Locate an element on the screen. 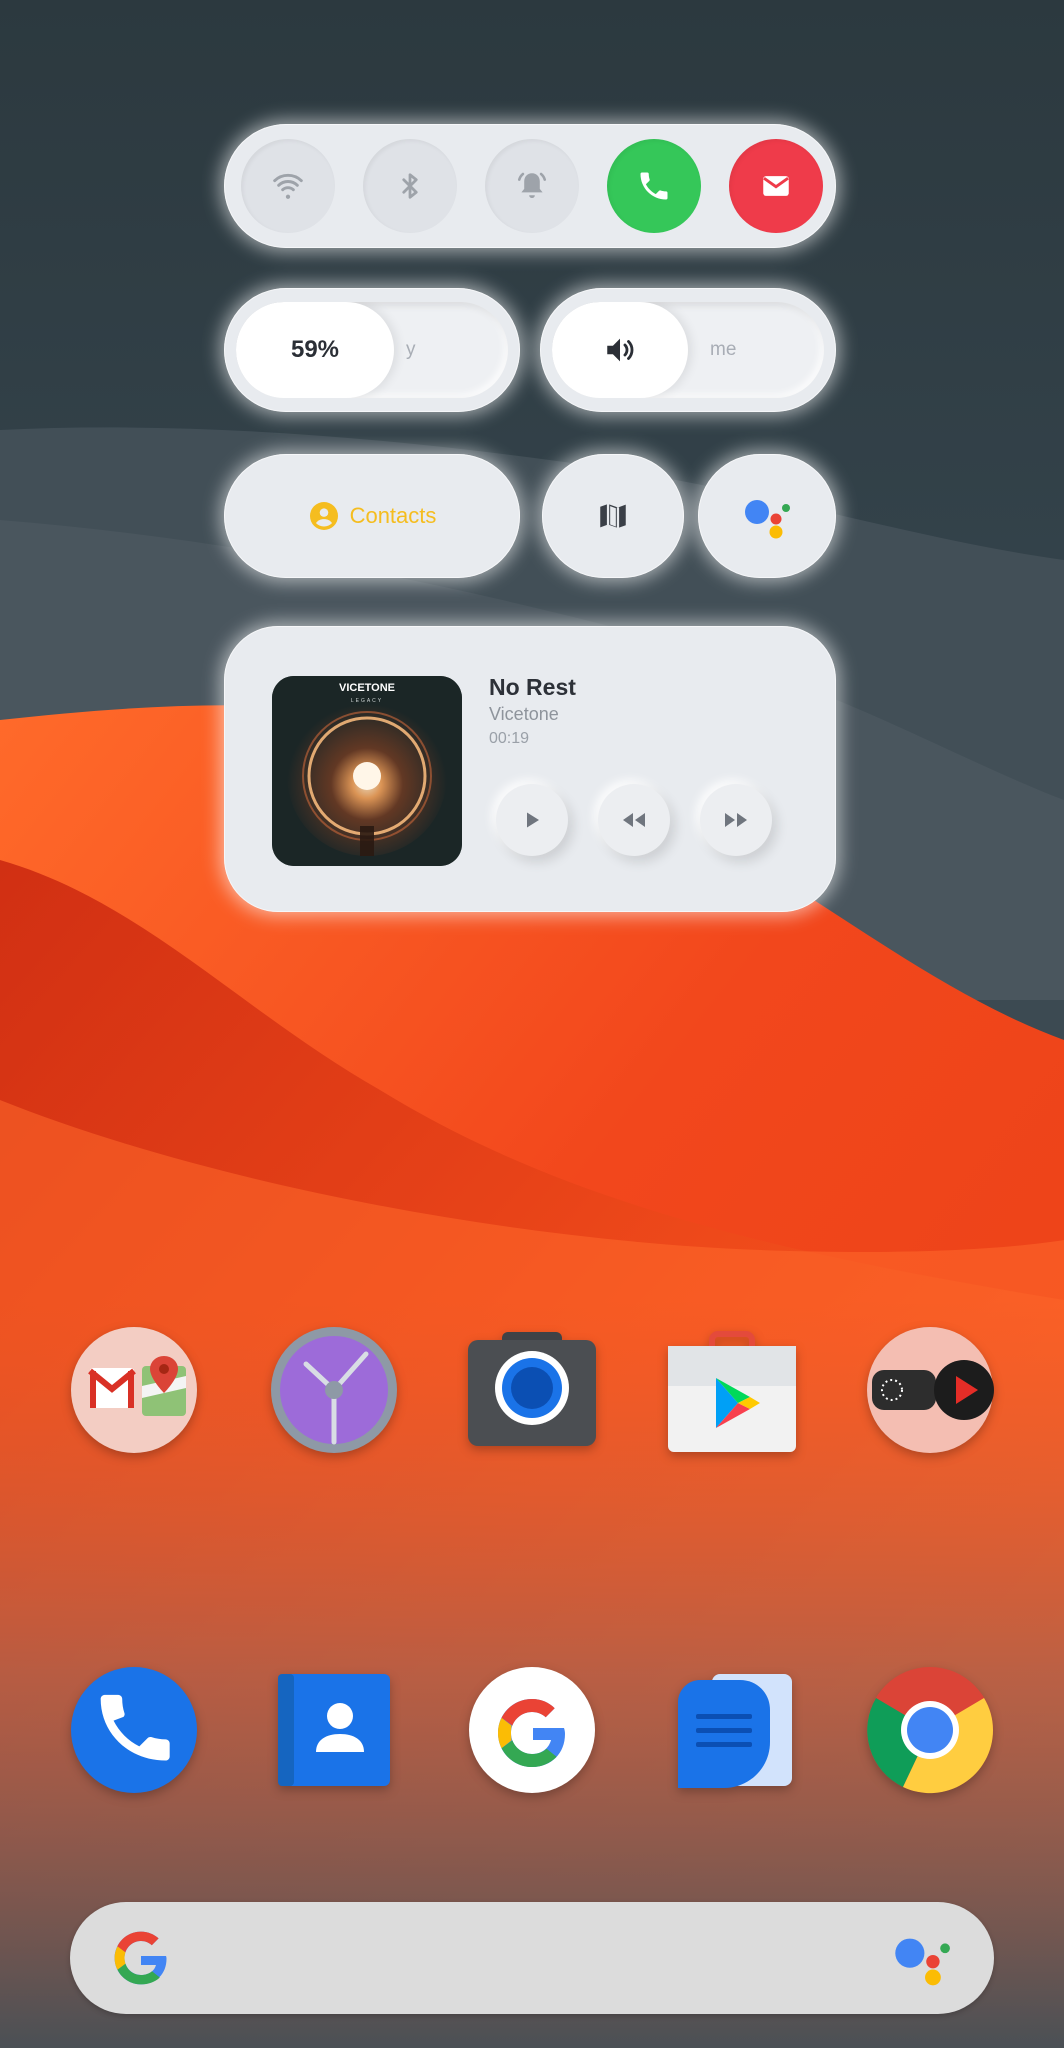  wifi-icon is located at coordinates (288, 186).